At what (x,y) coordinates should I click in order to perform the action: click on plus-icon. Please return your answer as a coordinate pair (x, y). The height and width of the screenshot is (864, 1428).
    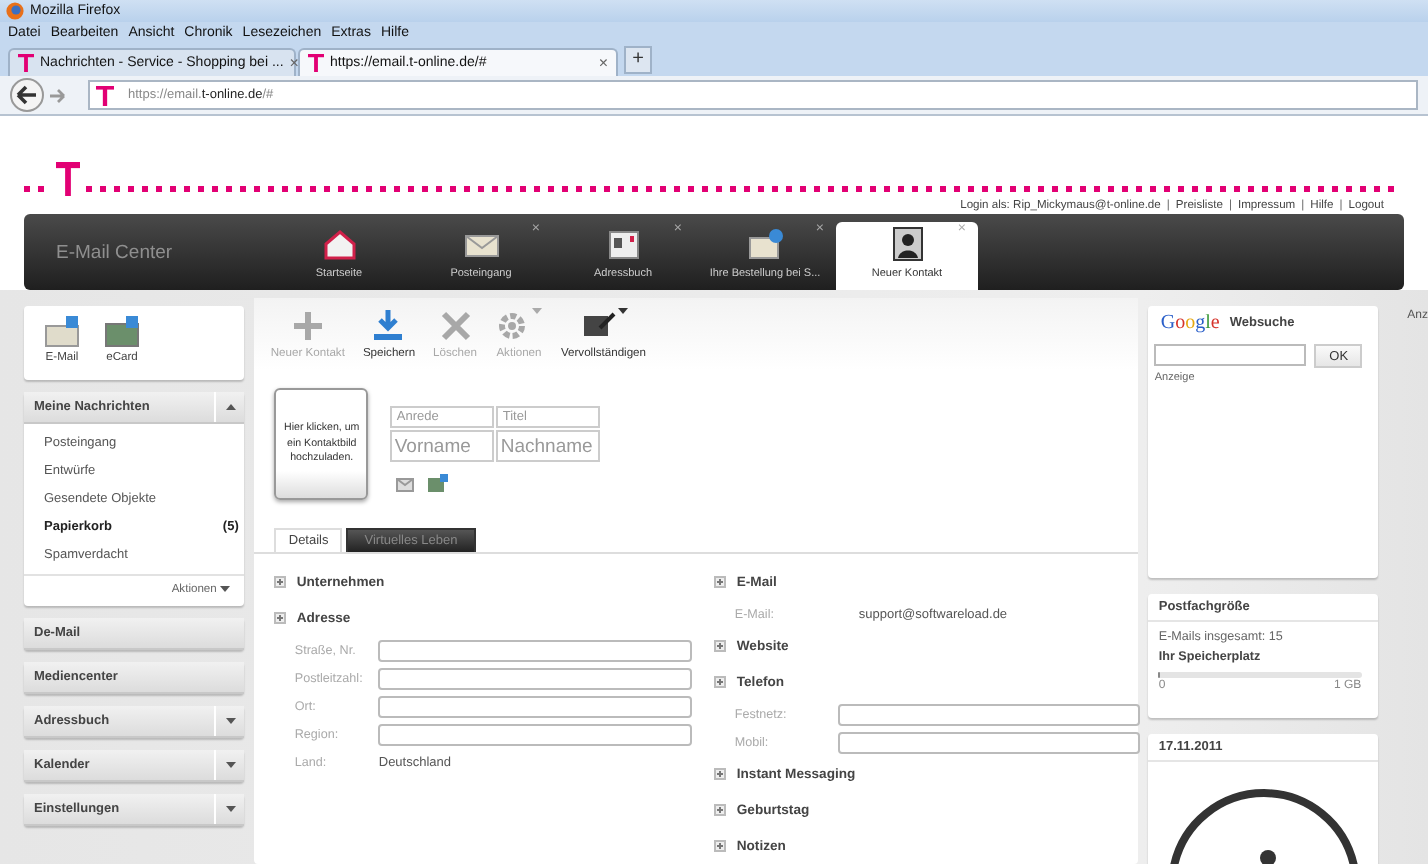
    Looking at the image, I should click on (307, 326).